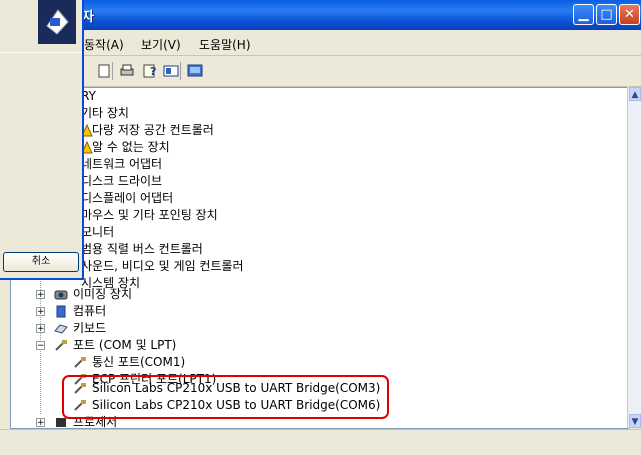  Describe the element at coordinates (98, 232) in the screenshot. I see `tree-item-label: 모니터` at that location.